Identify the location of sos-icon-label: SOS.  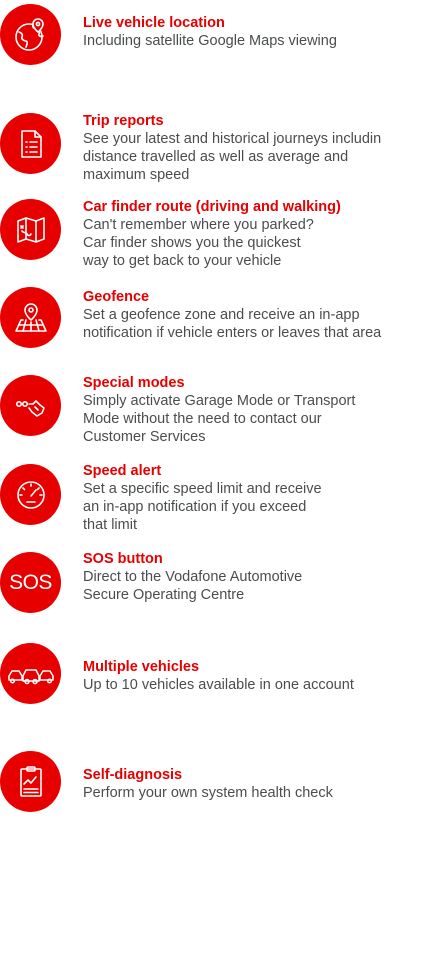
(30, 582).